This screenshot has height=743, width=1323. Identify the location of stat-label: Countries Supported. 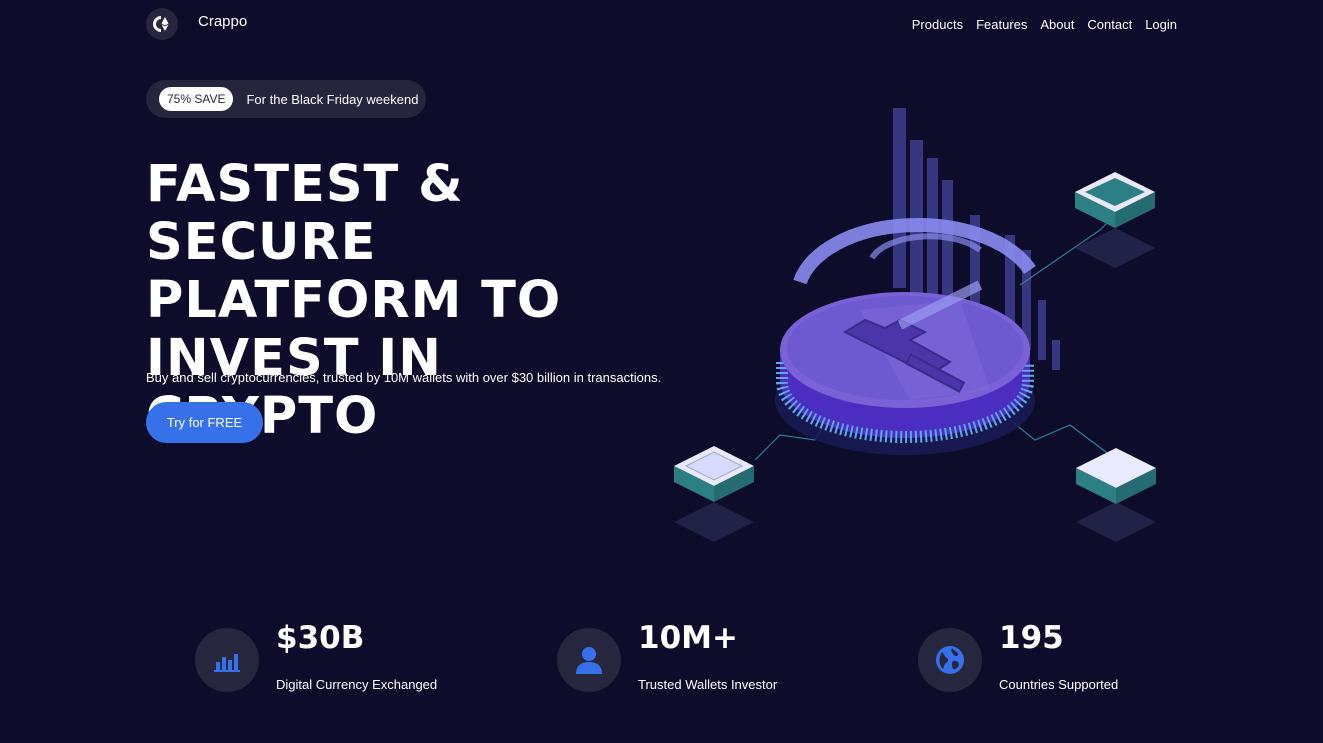
(1059, 684).